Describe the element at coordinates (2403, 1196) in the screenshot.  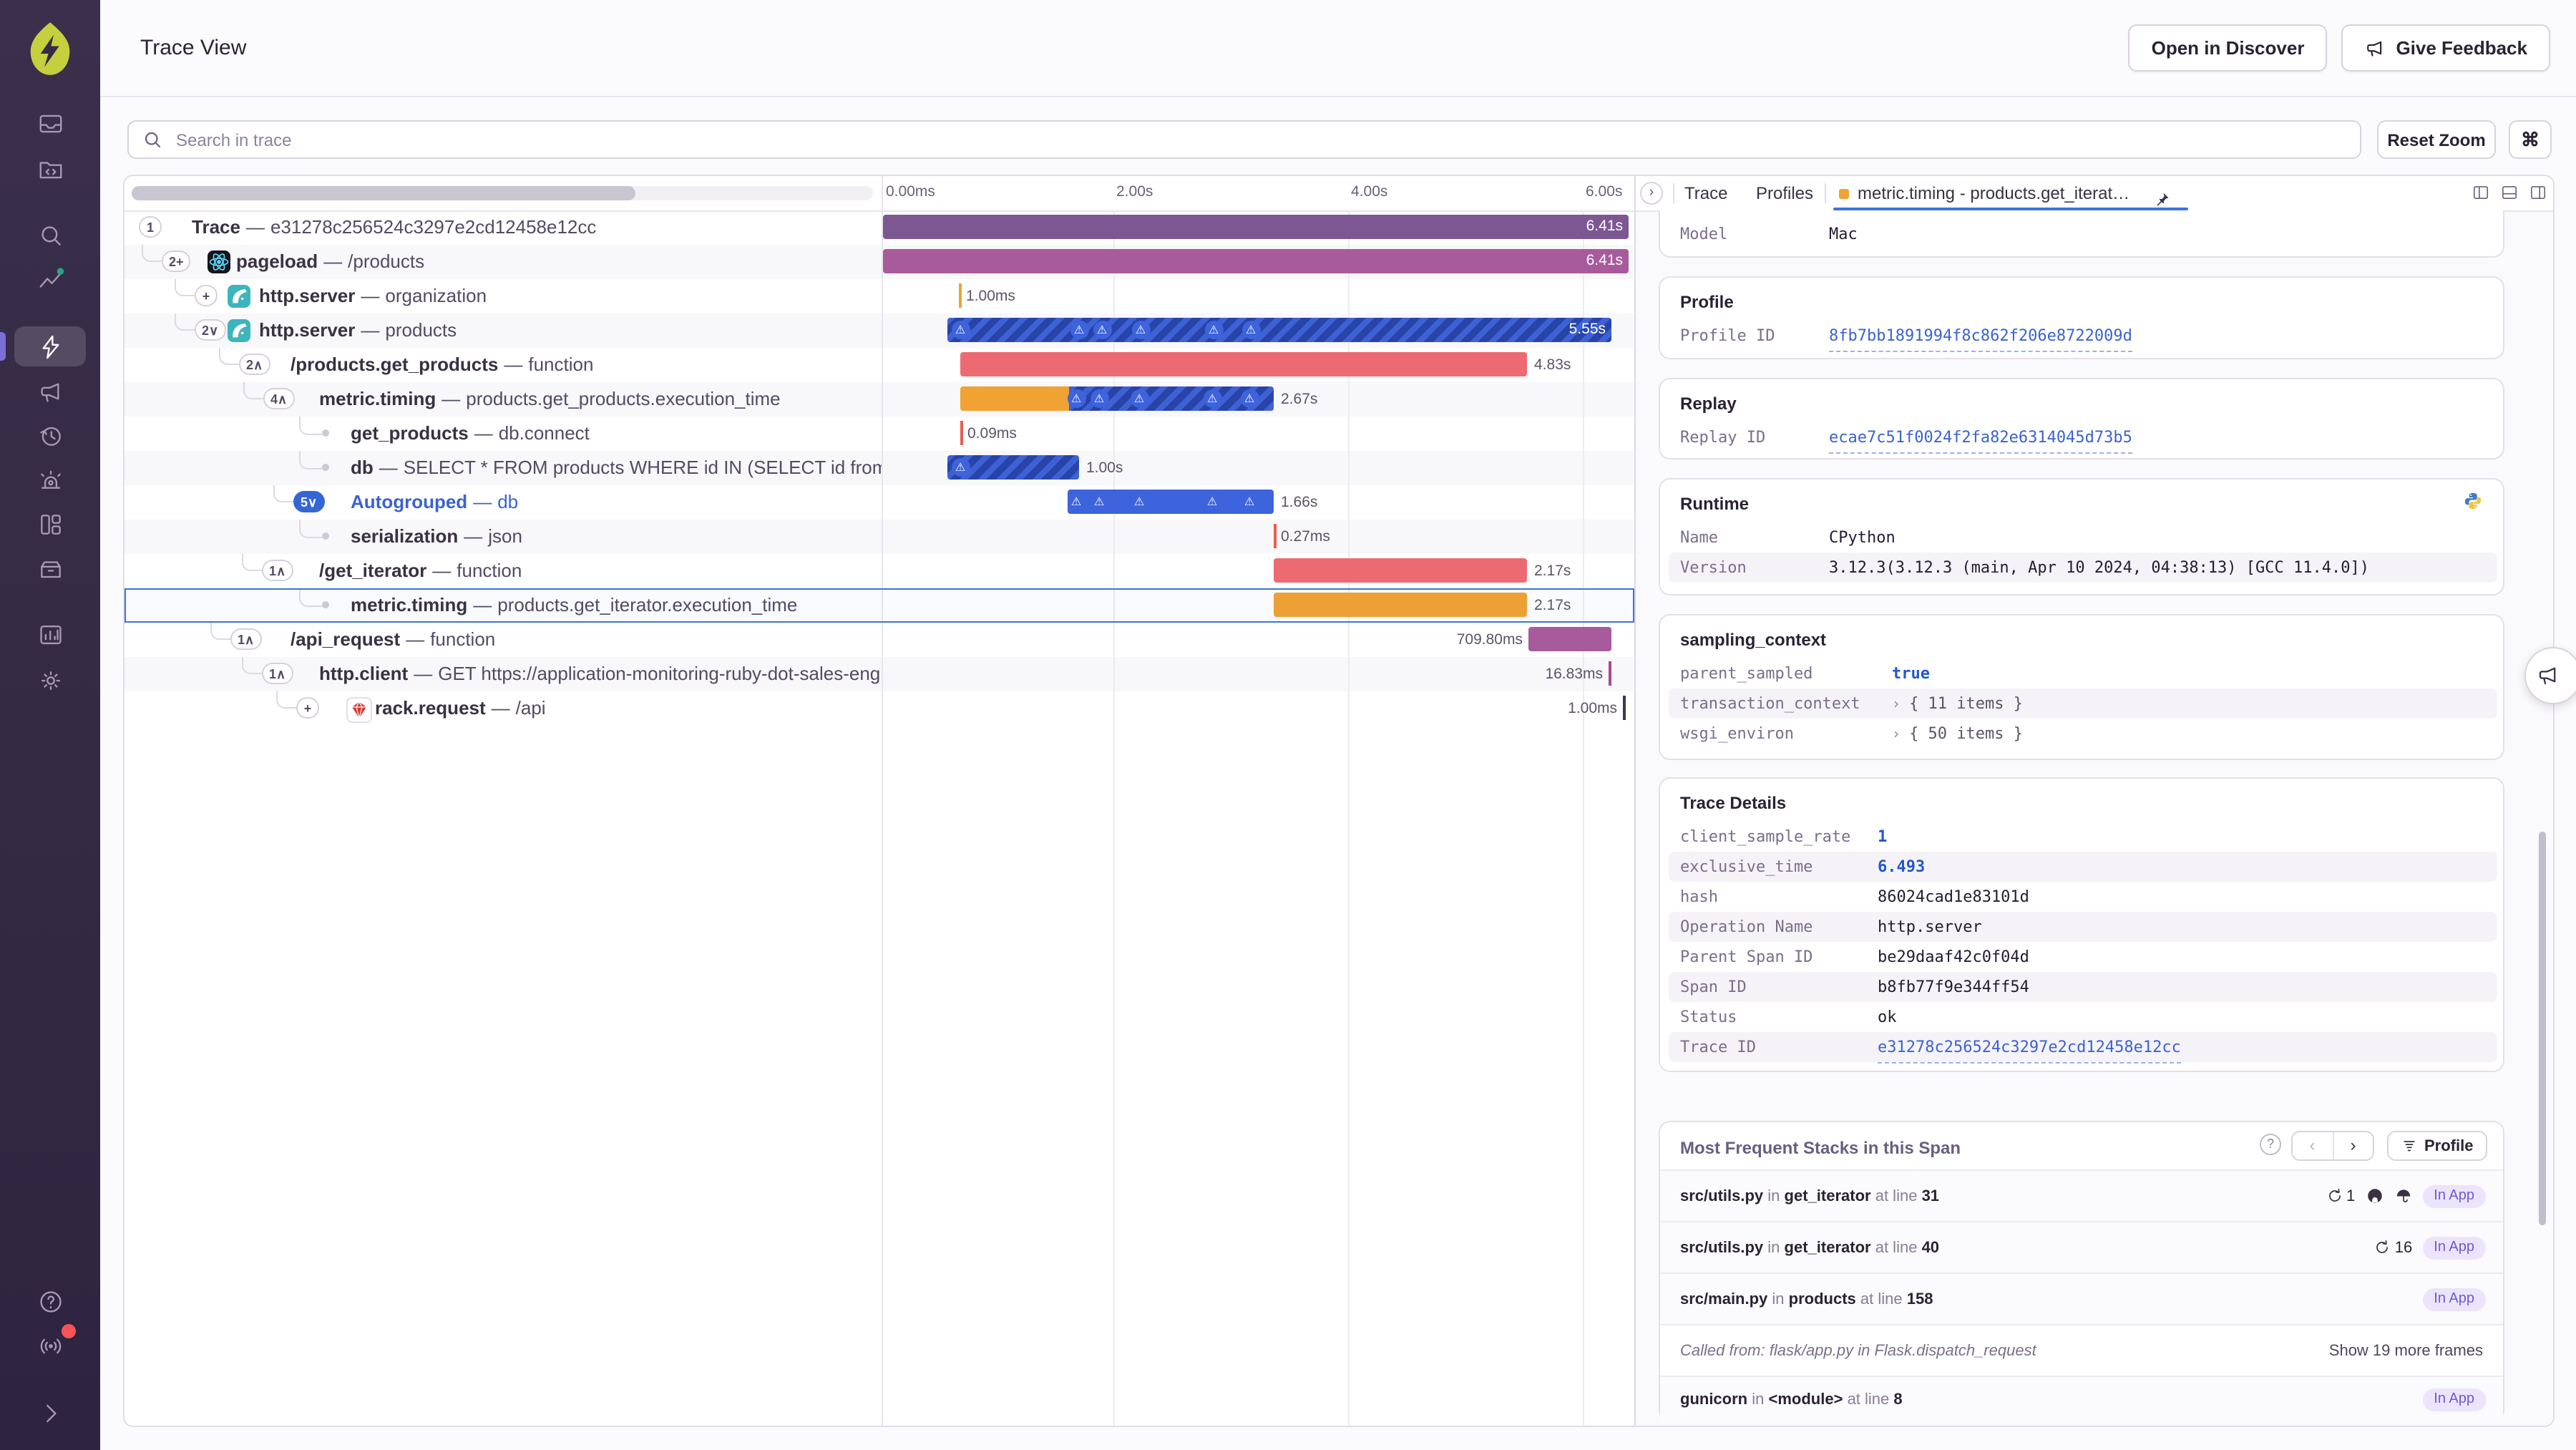
I see `codecov-icon` at that location.